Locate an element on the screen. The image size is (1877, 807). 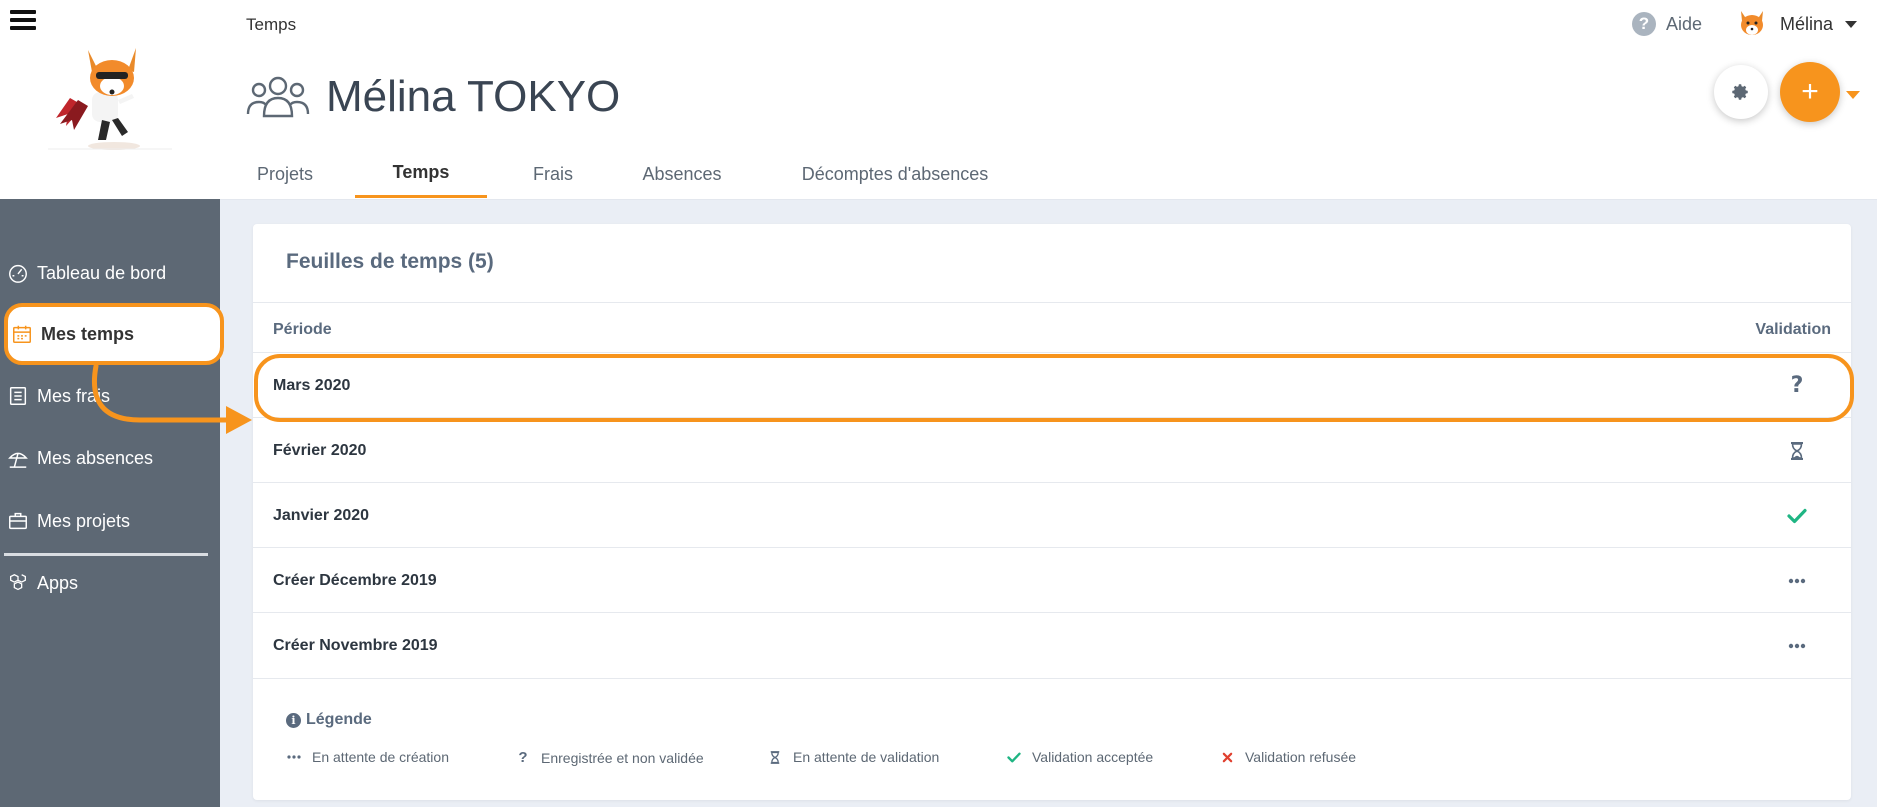
legend-label: Validation refusée is located at coordinates (1301, 757).